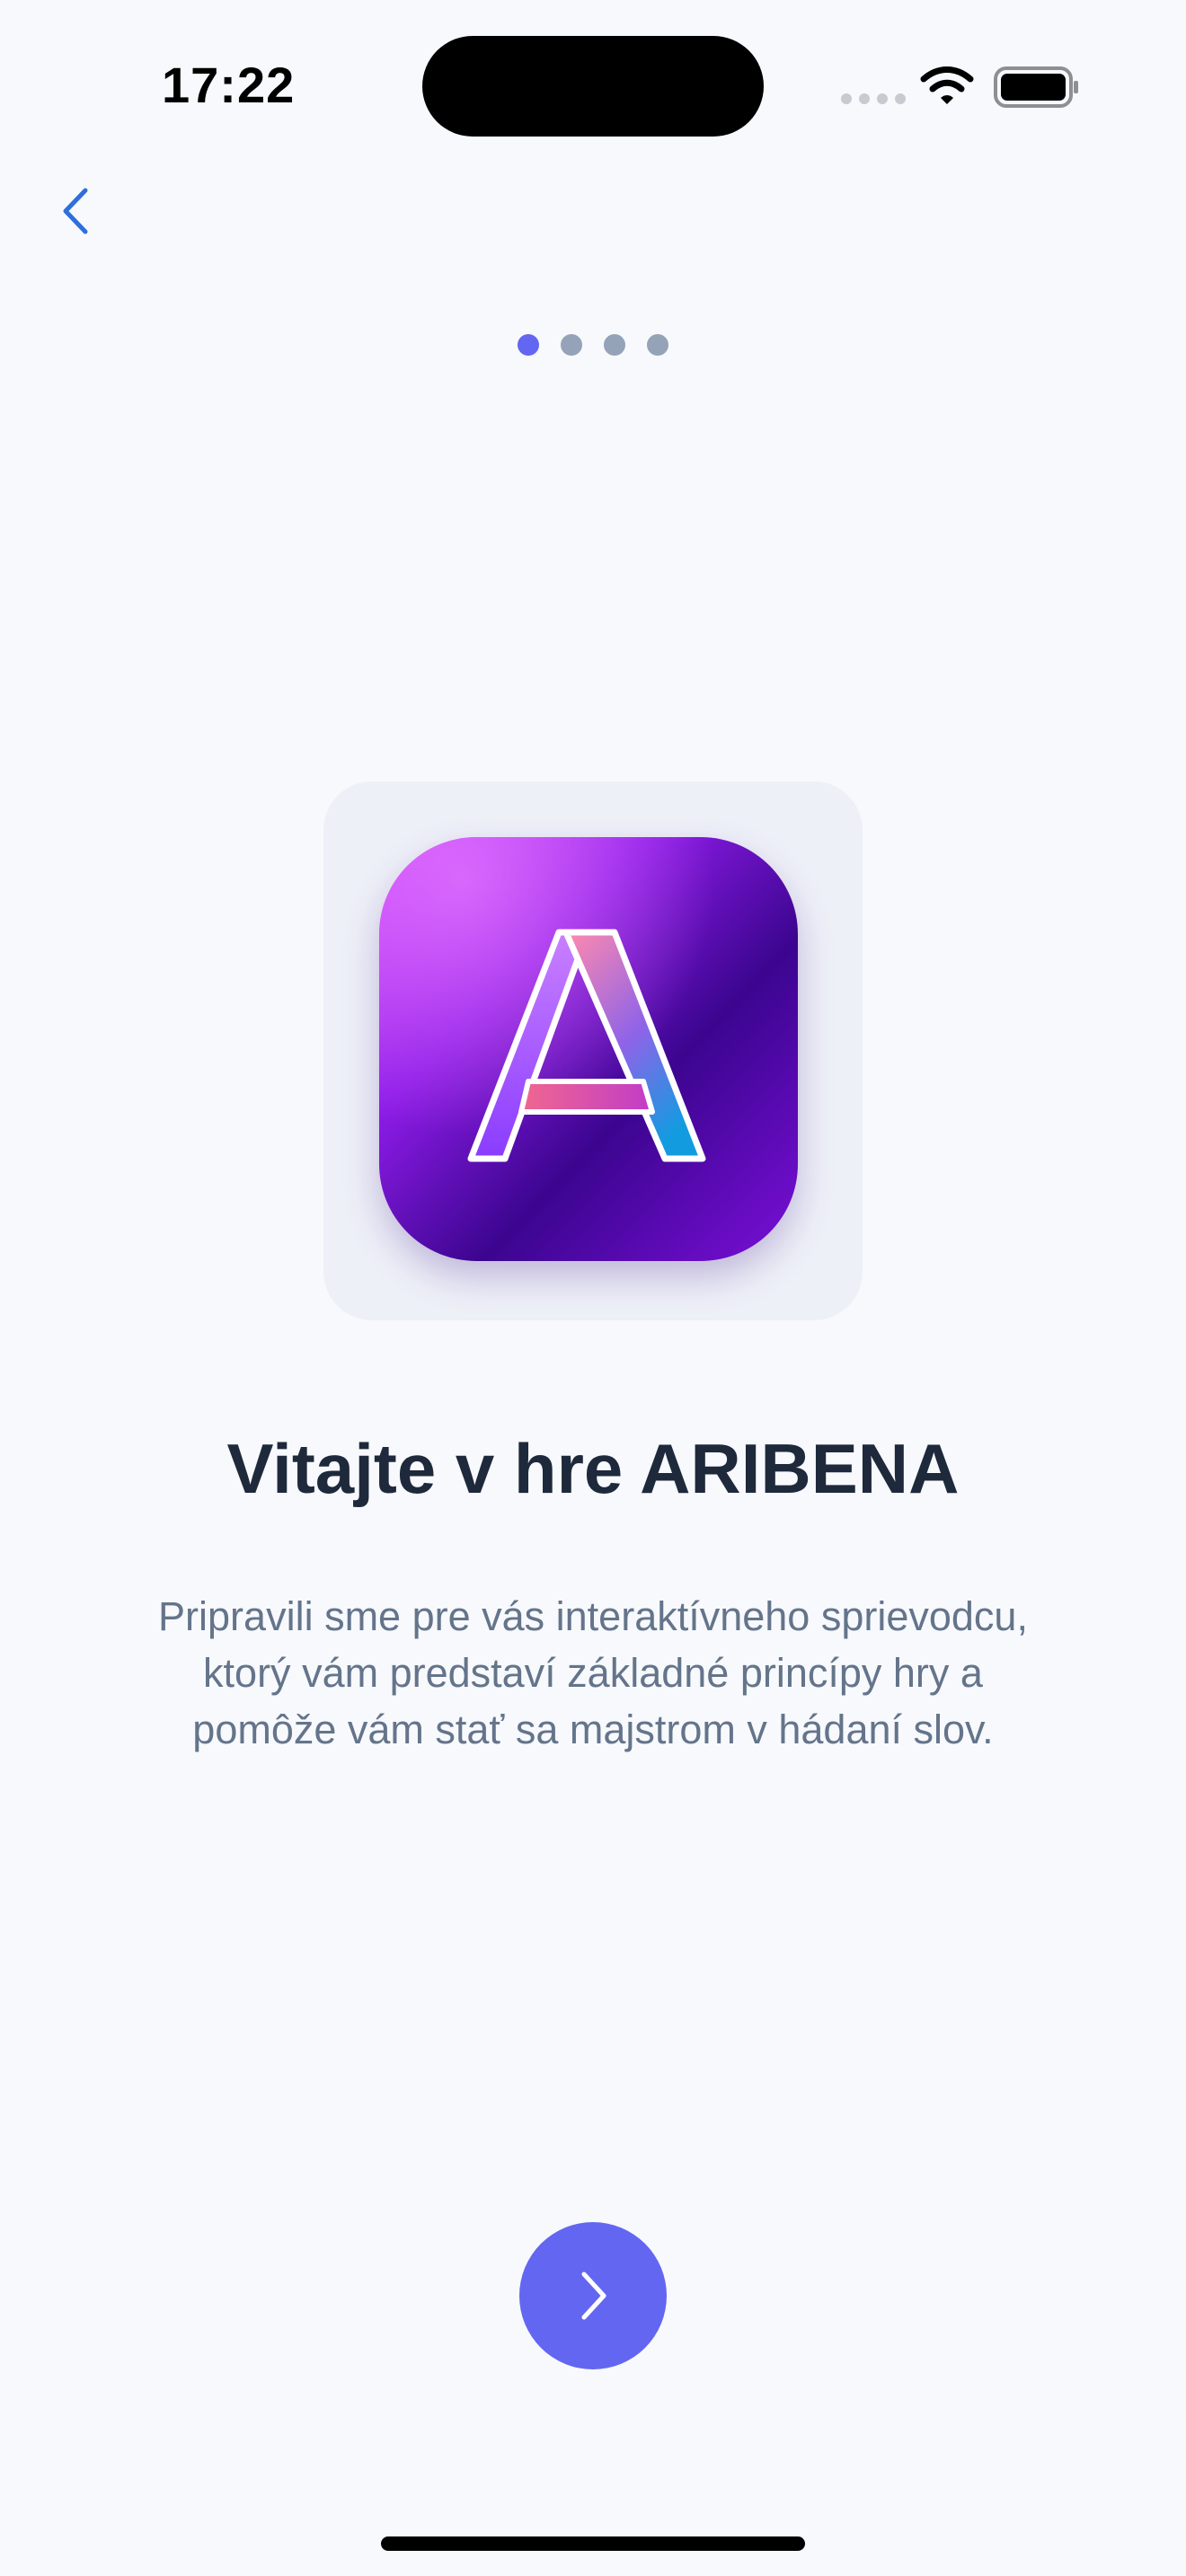 The width and height of the screenshot is (1186, 2576). Describe the element at coordinates (947, 85) in the screenshot. I see `wifi-icon` at that location.